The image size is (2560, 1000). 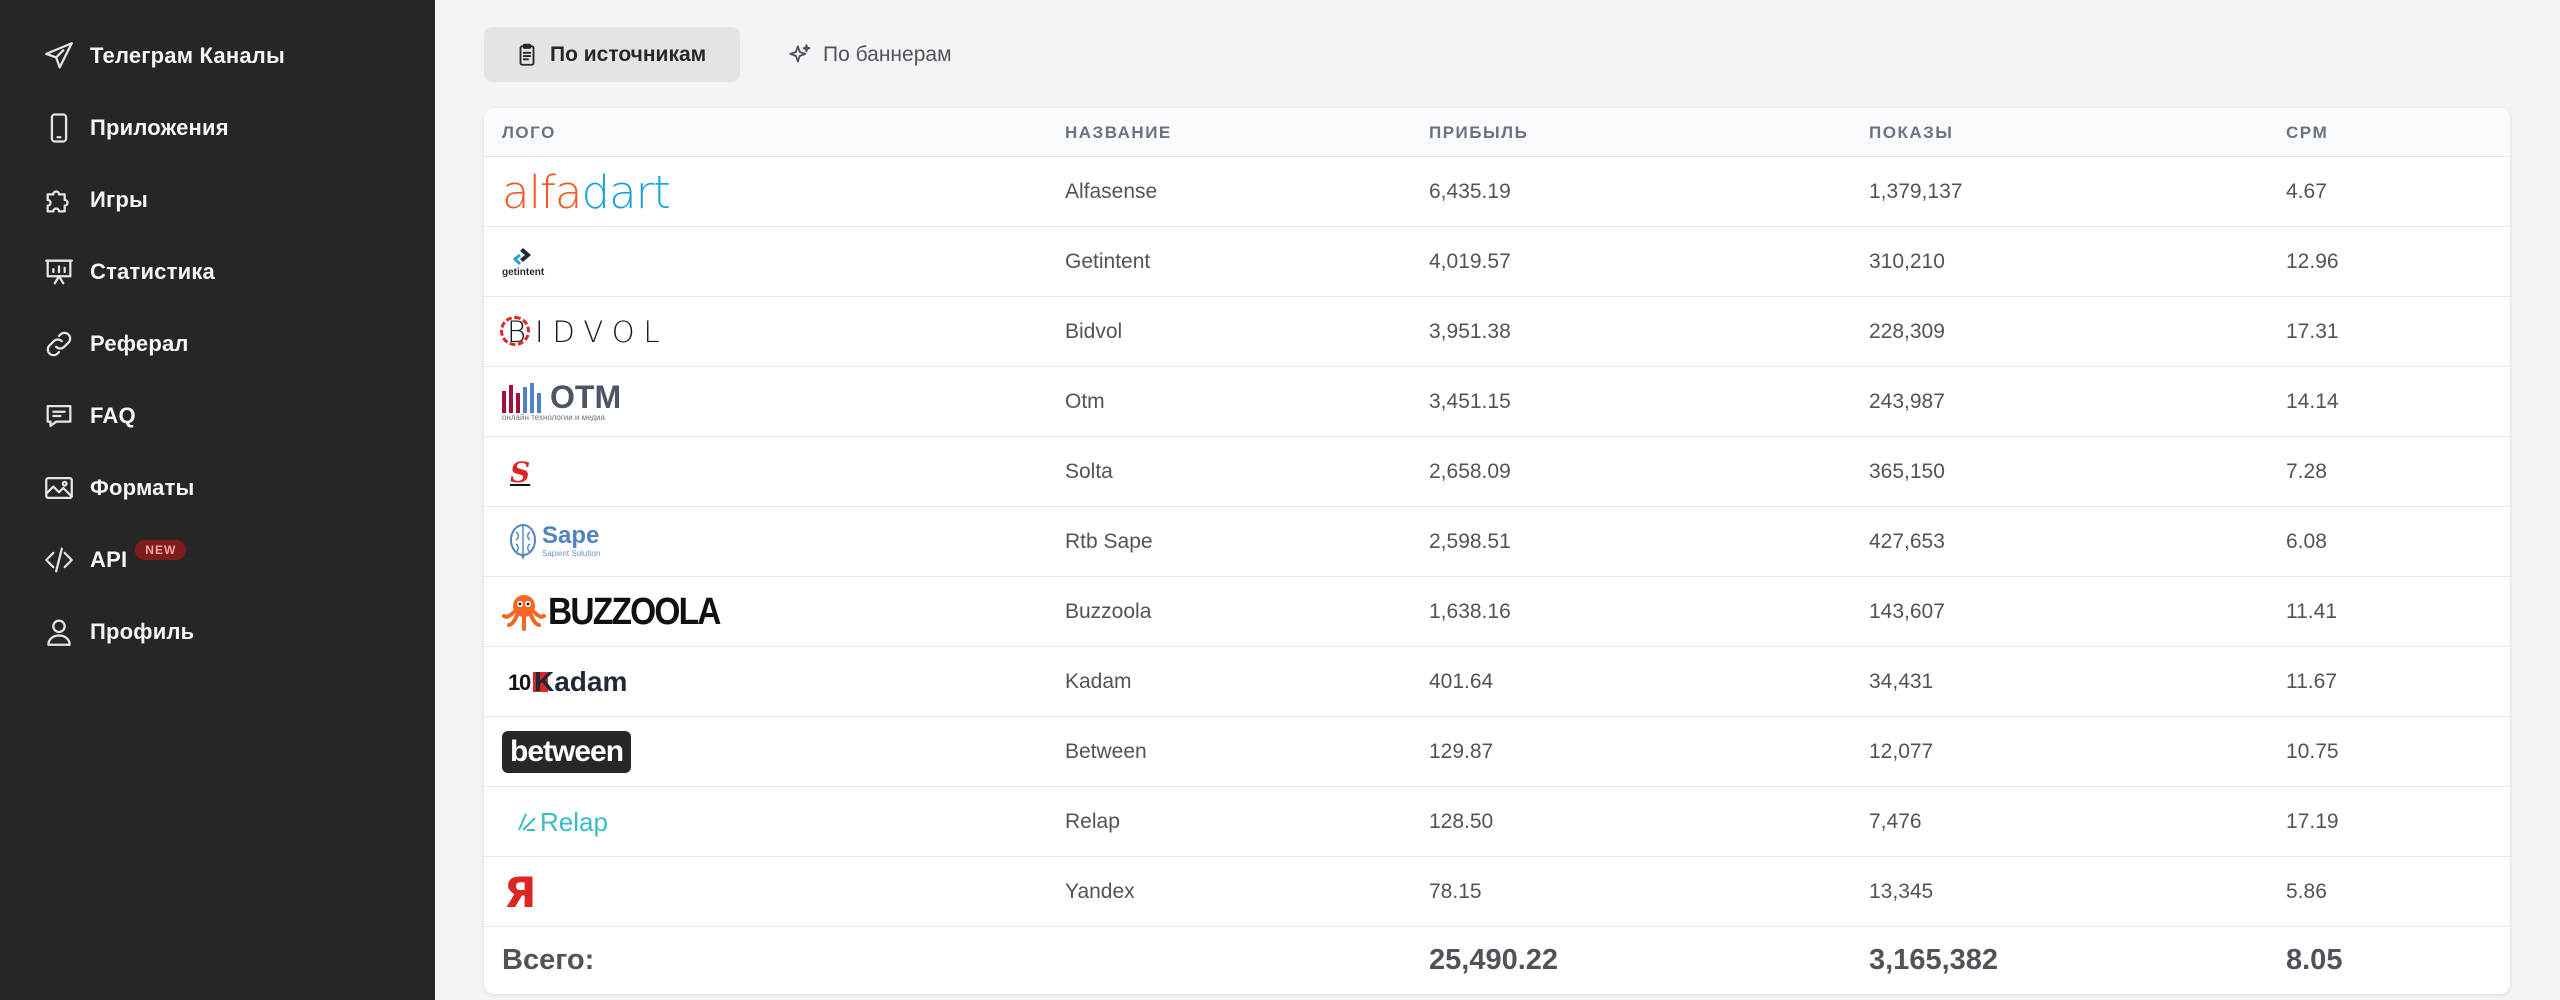 What do you see at coordinates (1470, 541) in the screenshot?
I see `row-profit: 2,598.51` at bounding box center [1470, 541].